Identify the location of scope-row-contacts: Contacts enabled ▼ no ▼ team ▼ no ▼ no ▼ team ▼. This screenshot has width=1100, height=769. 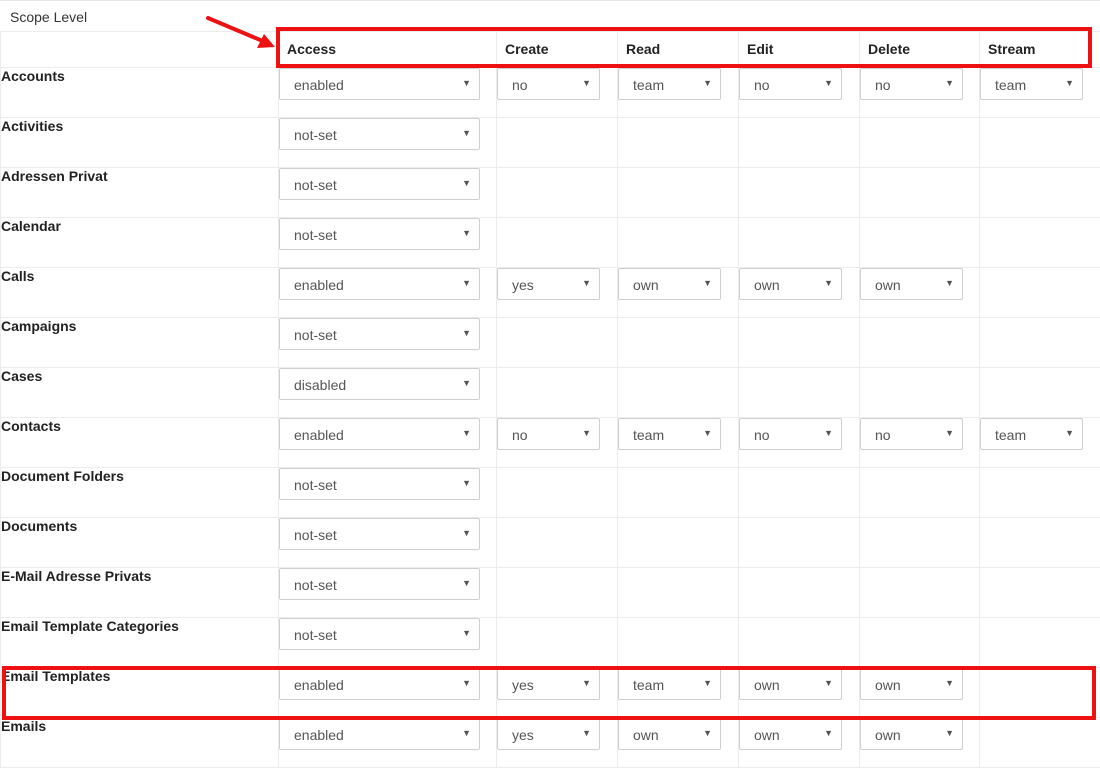
(550, 442).